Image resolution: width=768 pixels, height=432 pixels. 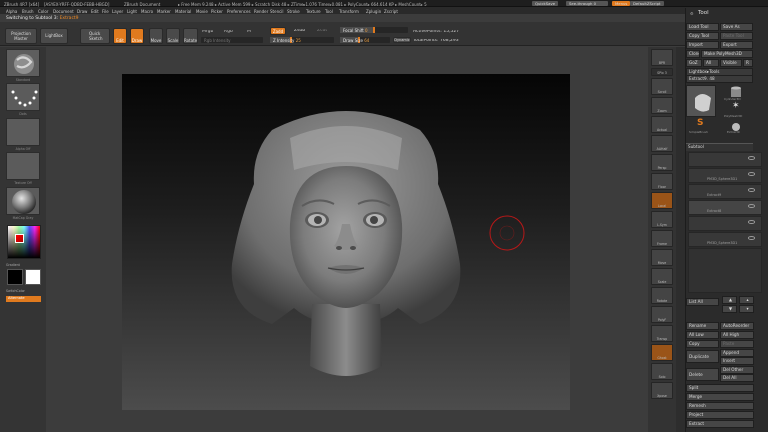 What do you see at coordinates (402, 40) in the screenshot?
I see `dynamic-button: Dynamic` at bounding box center [402, 40].